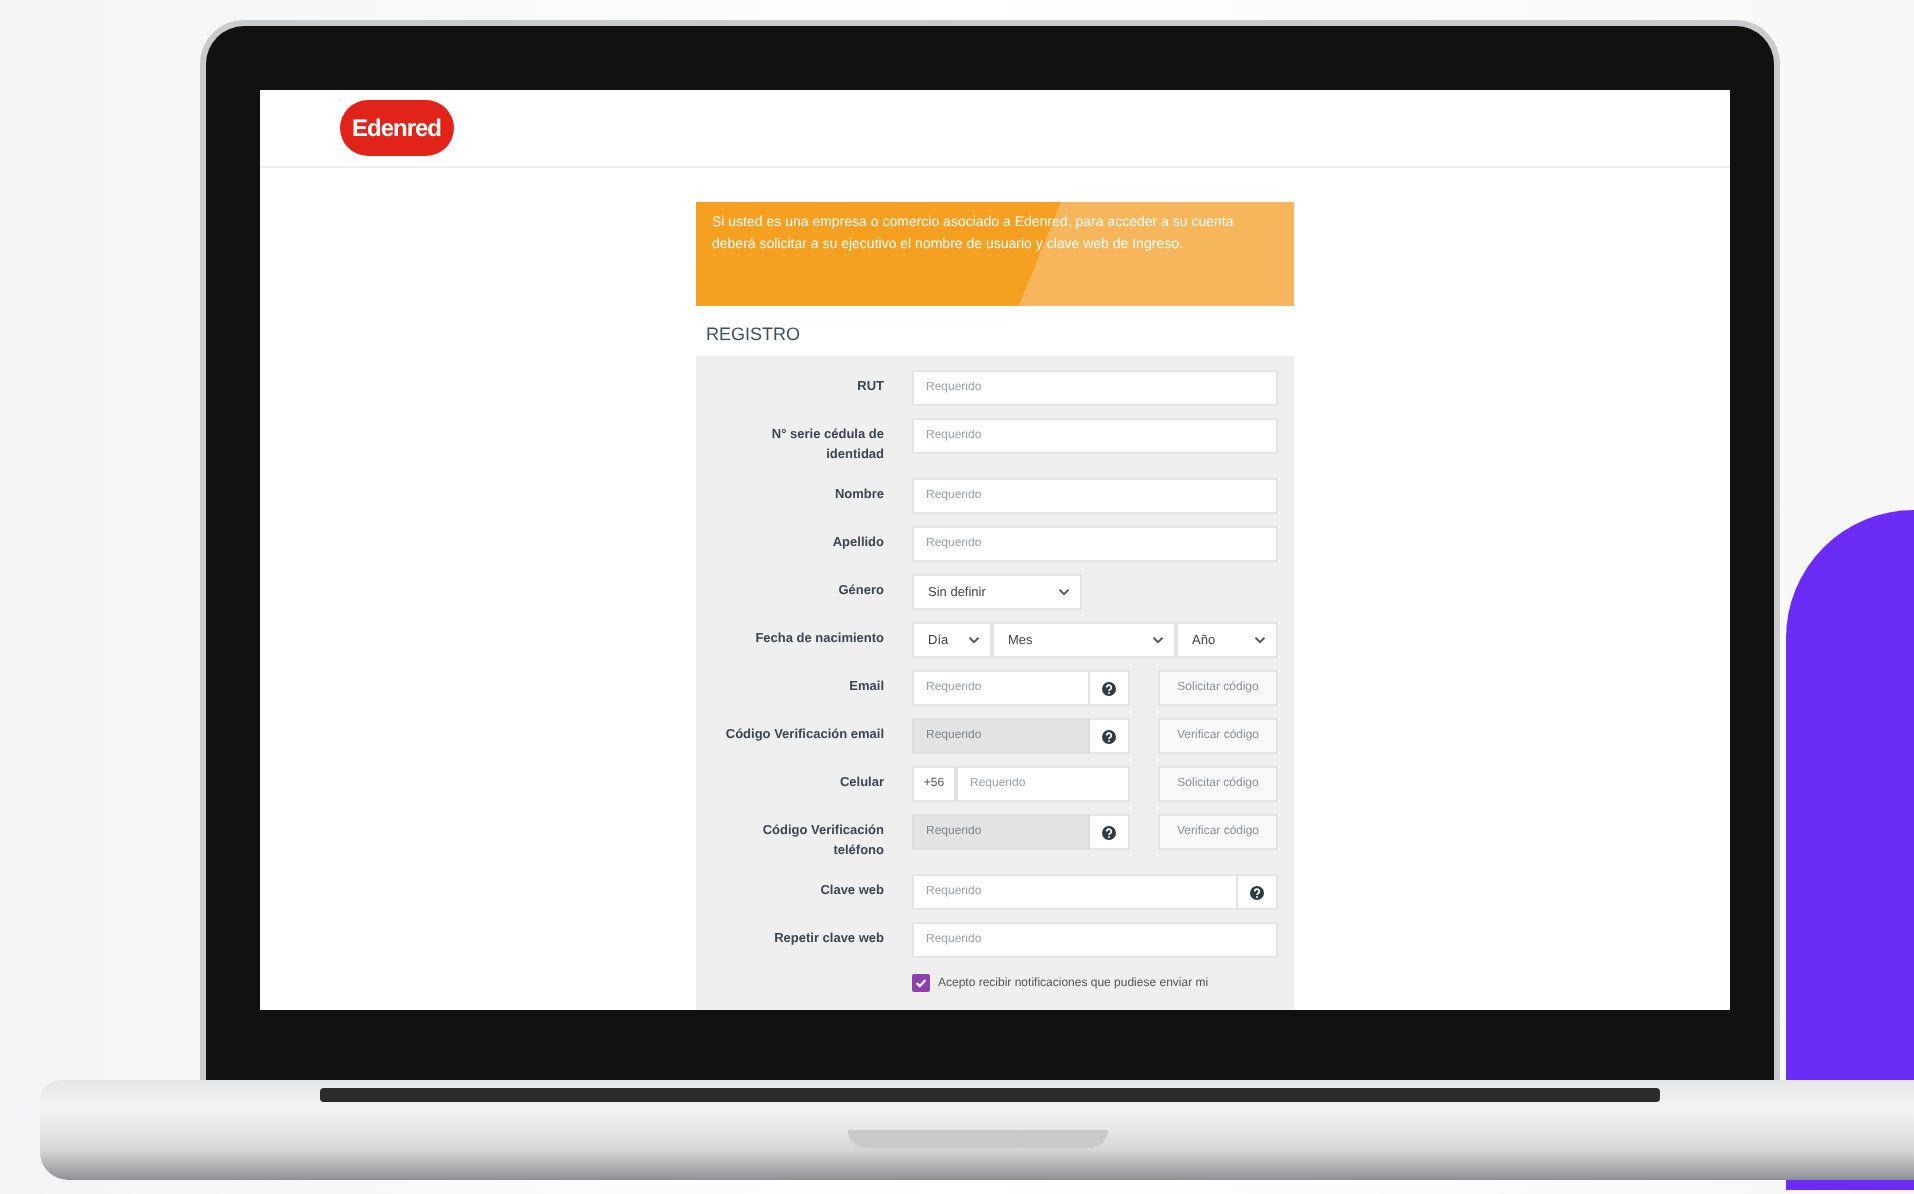  Describe the element at coordinates (397, 128) in the screenshot. I see `brand-logo: Edenred` at that location.